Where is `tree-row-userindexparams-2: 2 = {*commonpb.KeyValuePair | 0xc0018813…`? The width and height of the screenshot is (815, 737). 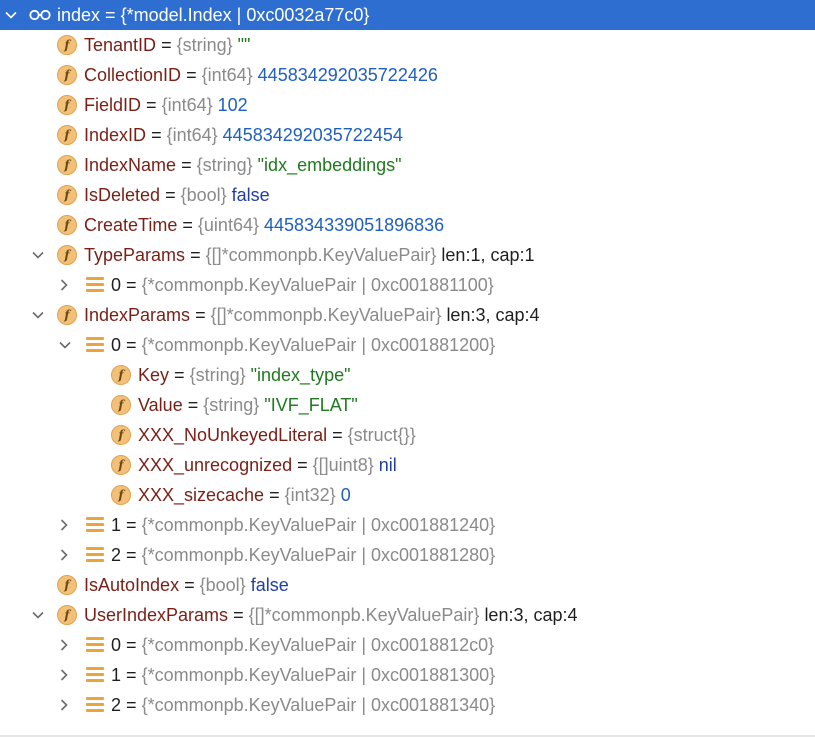 tree-row-userindexparams-2: 2 = {*commonpb.KeyValuePair | 0xc0018813… is located at coordinates (407, 705).